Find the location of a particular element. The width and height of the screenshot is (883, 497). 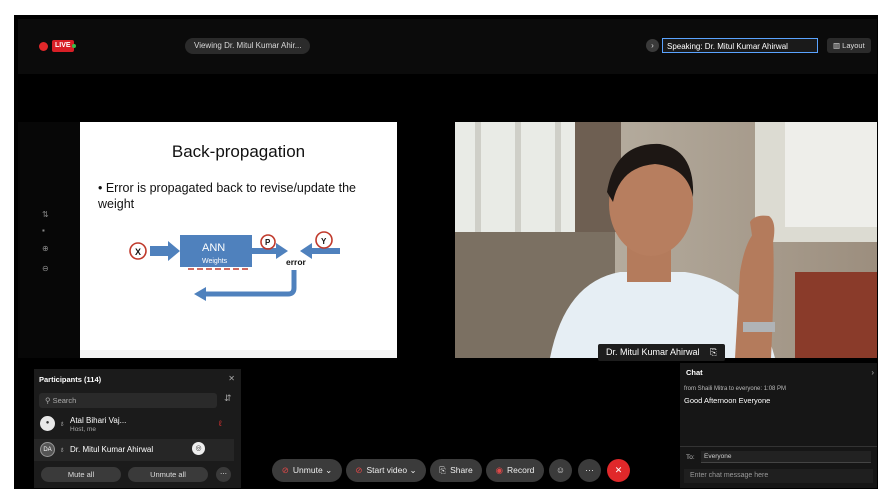

muted-mic-icon: ℓ is located at coordinates (220, 423).